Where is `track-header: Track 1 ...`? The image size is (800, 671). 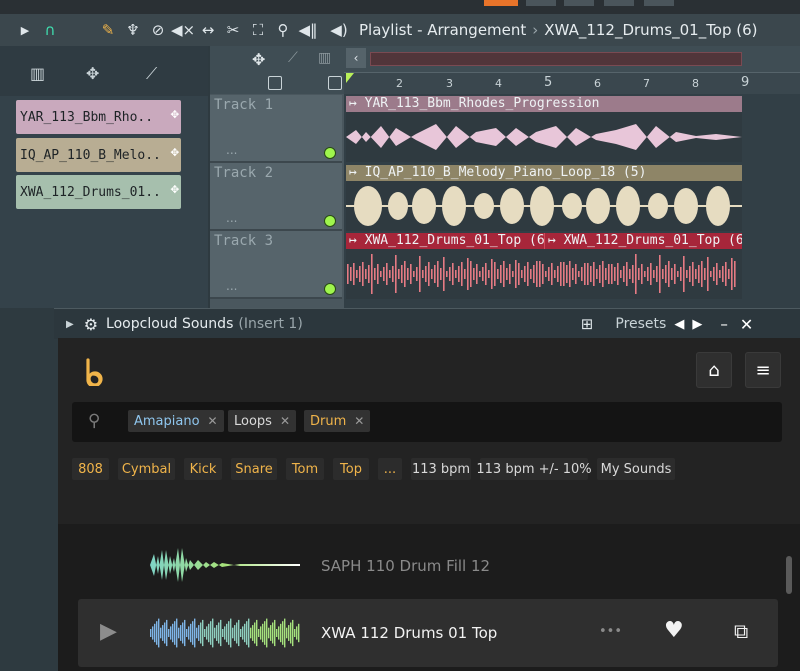
track-header: Track 1 ... is located at coordinates (276, 129).